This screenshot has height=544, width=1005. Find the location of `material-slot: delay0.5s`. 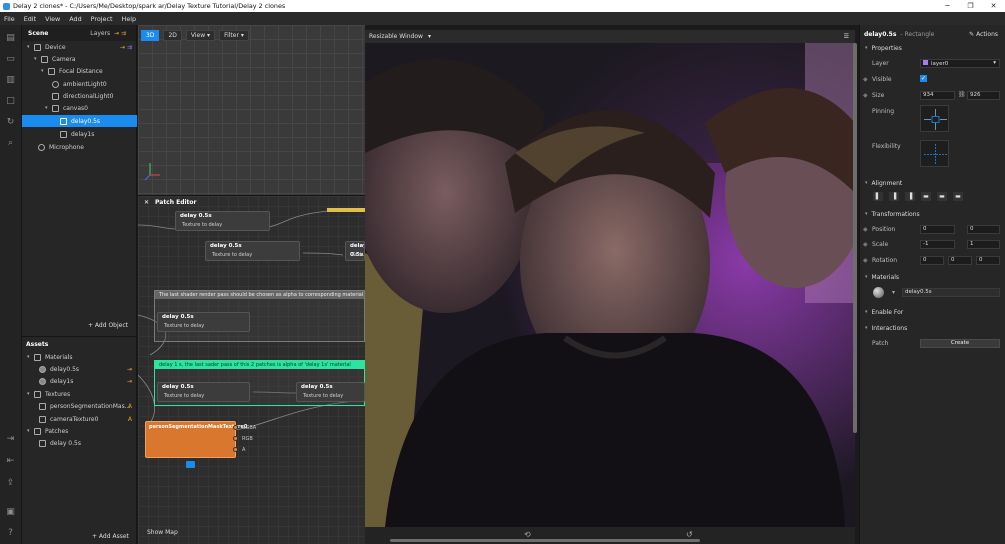

material-slot: delay0.5s is located at coordinates (951, 292).